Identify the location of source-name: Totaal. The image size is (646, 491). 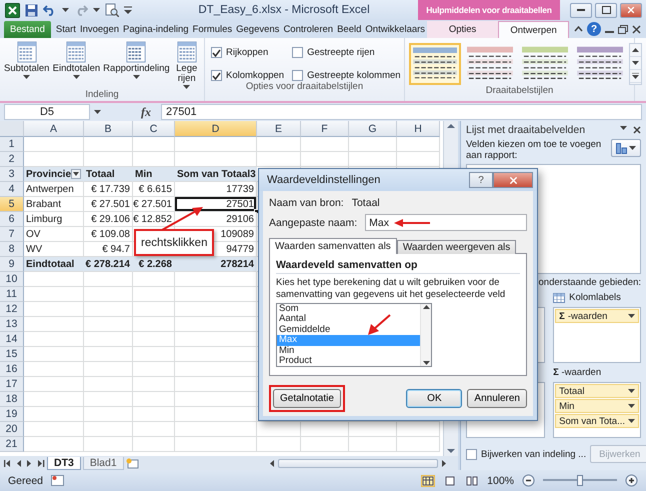
(366, 203).